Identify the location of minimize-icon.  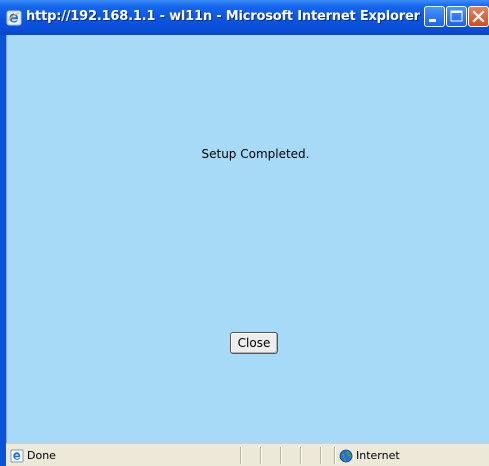
(432, 20).